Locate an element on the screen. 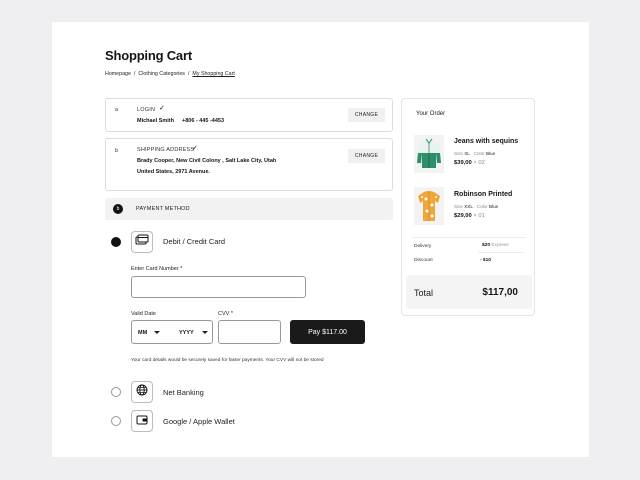 This screenshot has height=480, width=640. item-2-meta: Size XXL Color Blue is located at coordinates (476, 206).